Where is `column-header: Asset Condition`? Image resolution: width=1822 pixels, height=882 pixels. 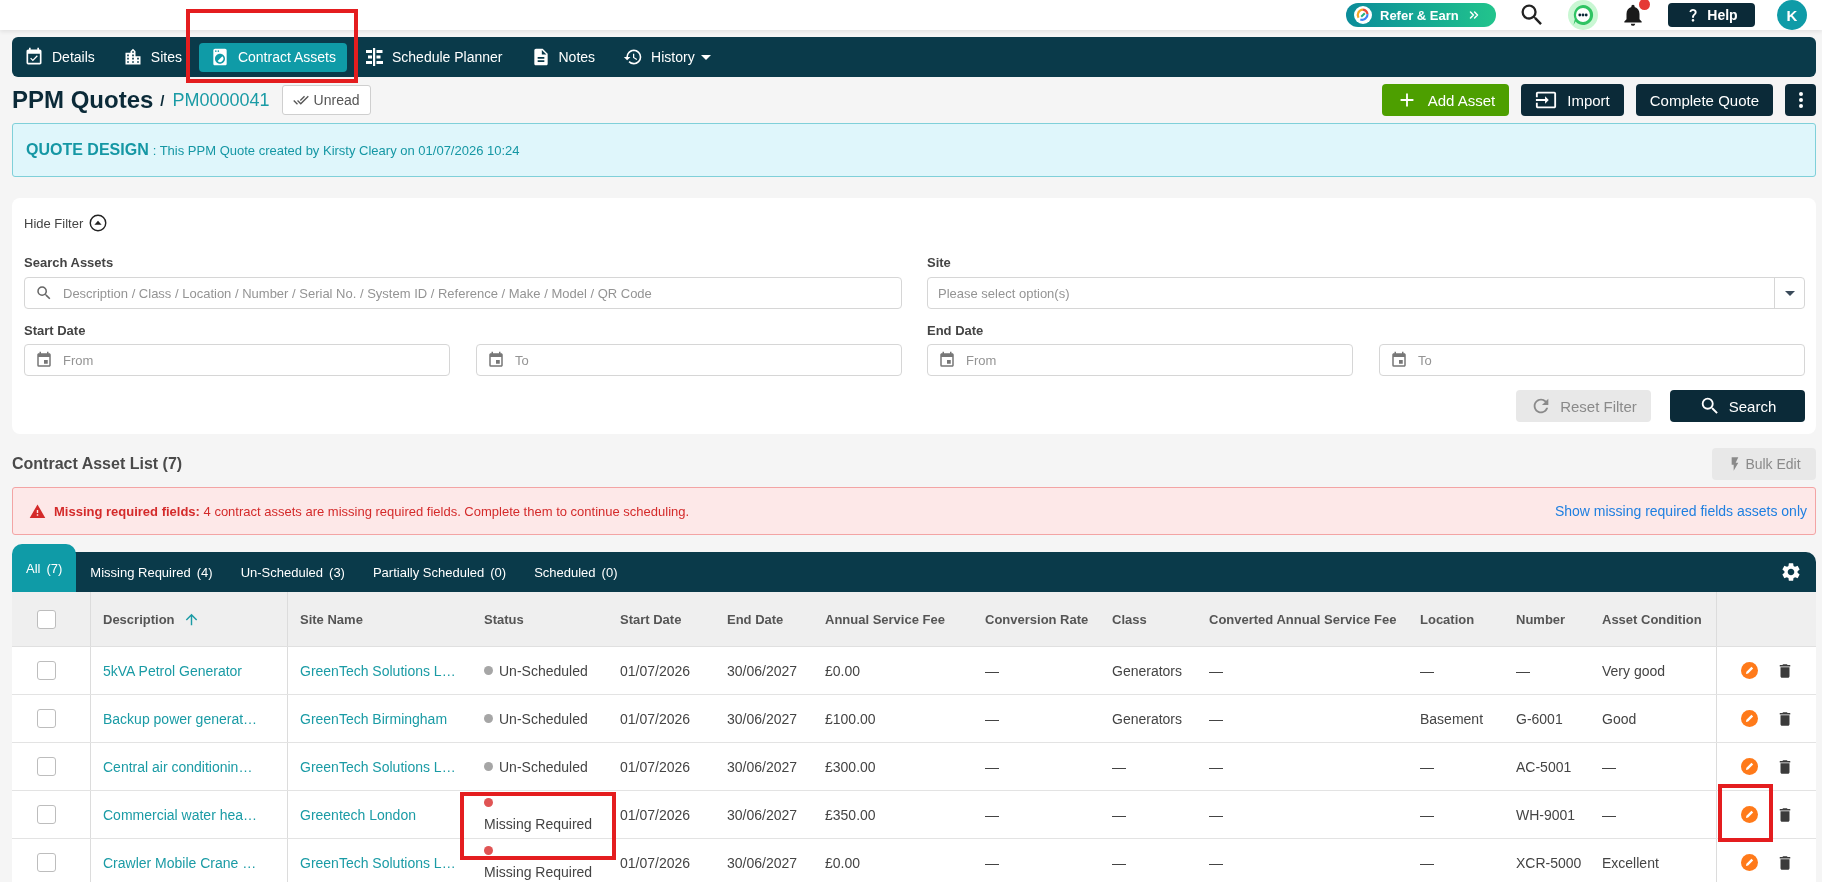 column-header: Asset Condition is located at coordinates (1652, 619).